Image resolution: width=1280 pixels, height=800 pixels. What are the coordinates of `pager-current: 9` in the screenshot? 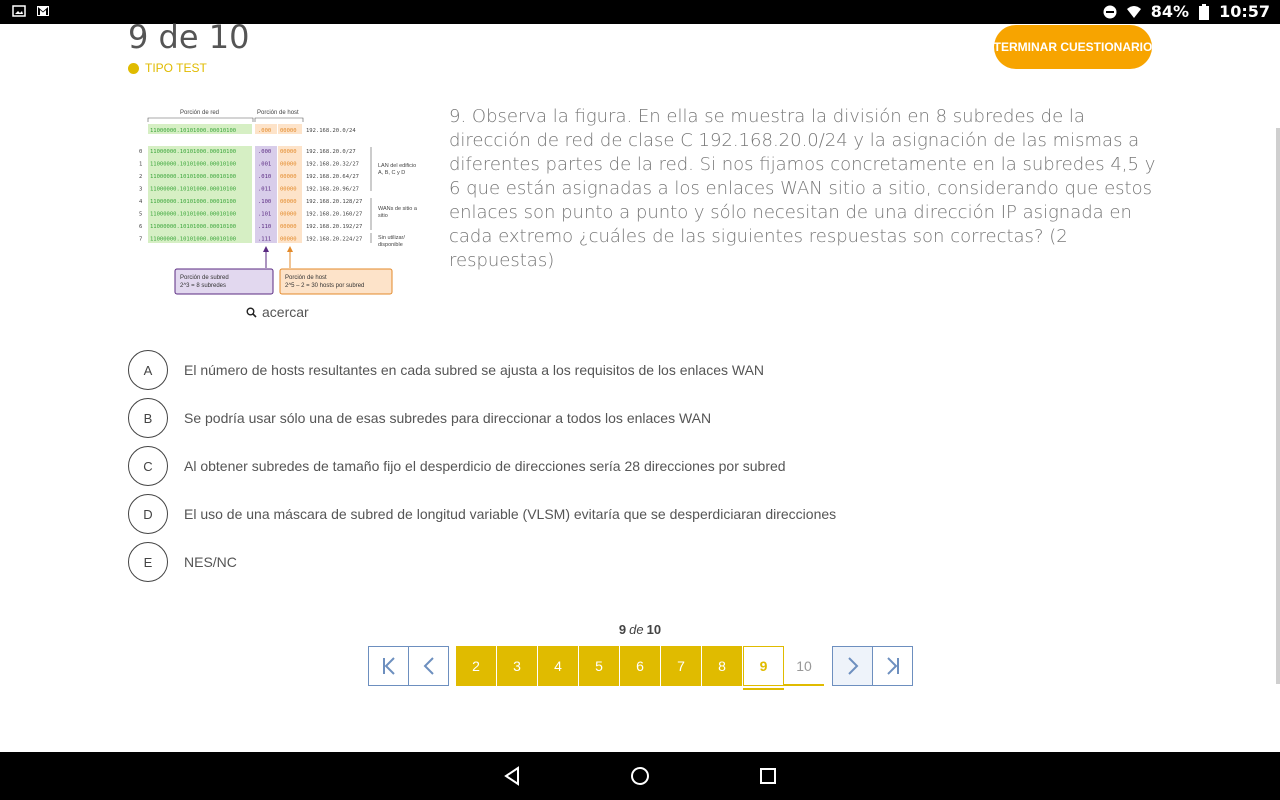 It's located at (622, 629).